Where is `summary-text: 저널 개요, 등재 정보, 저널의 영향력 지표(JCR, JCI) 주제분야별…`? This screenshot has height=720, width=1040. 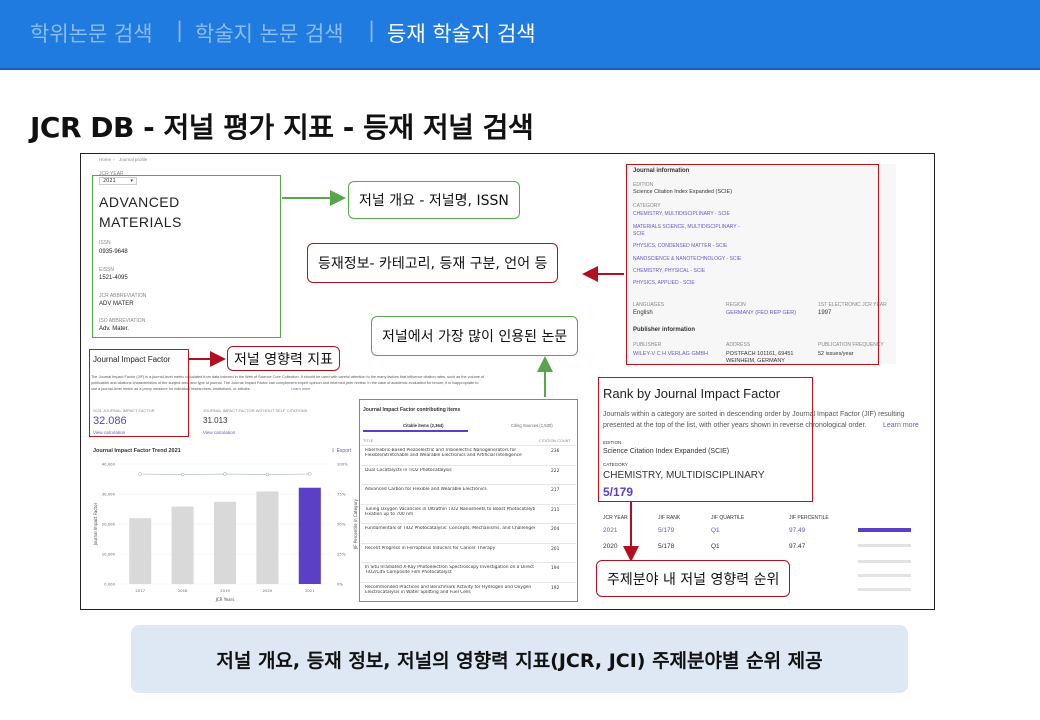
summary-text: 저널 개요, 등재 정보, 저널의 영향력 지표(JCR, JCI) 주제분야별… is located at coordinates (519, 660).